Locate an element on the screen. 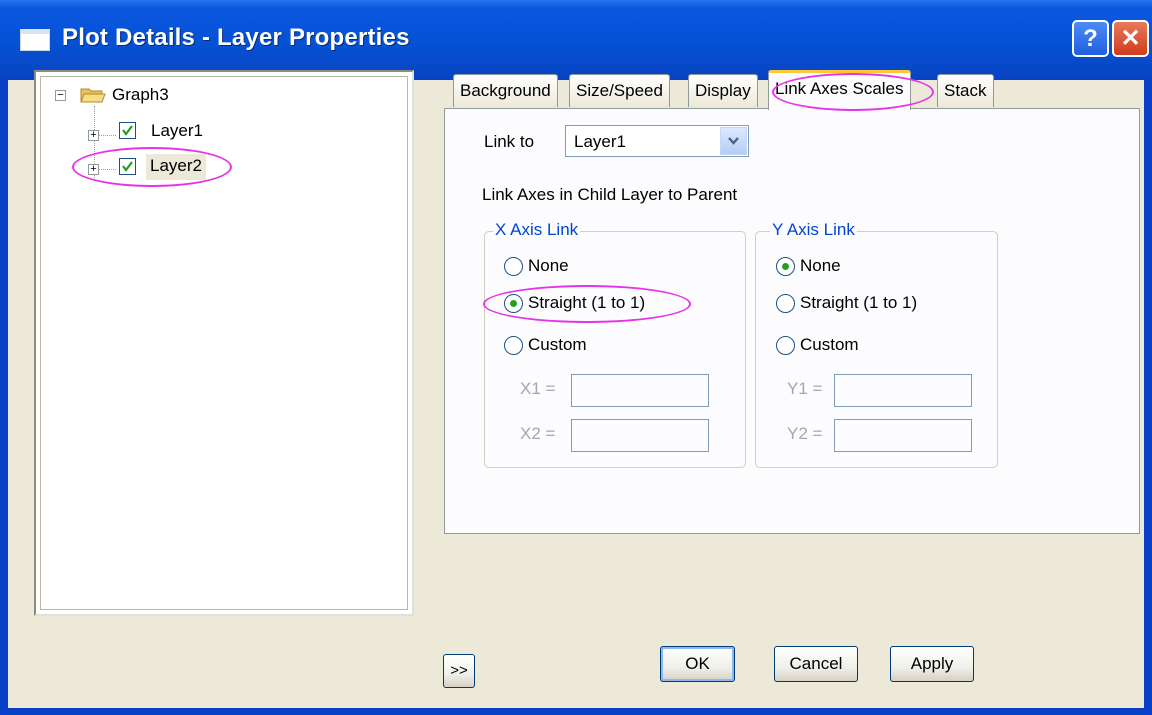 Image resolution: width=1152 pixels, height=715 pixels. folder-icon is located at coordinates (93, 95).